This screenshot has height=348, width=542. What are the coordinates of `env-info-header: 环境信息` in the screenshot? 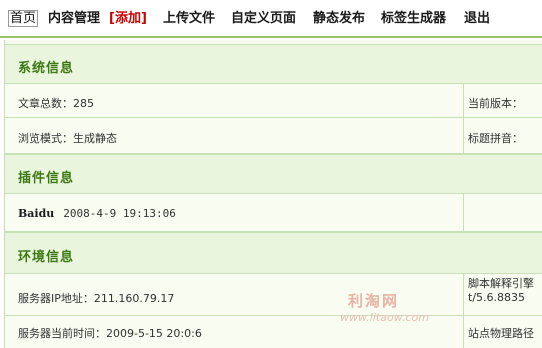 It's located at (273, 253).